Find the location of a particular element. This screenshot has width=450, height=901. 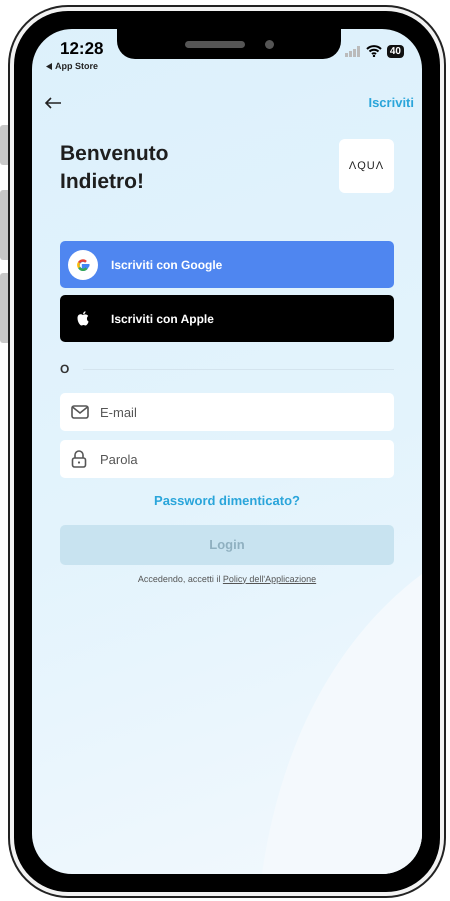

back-arrow-icon is located at coordinates (53, 103).